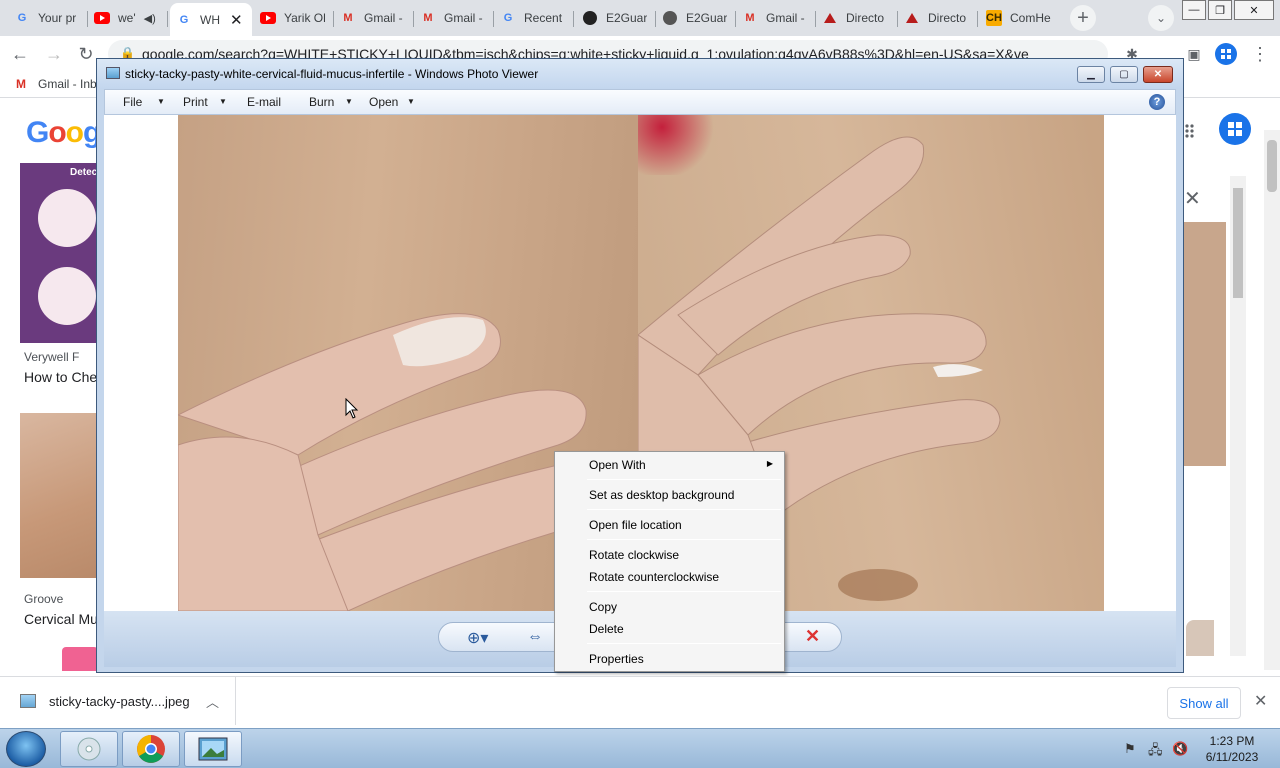 The image size is (1280, 768). What do you see at coordinates (1205, 344) in the screenshot?
I see `preview-image` at bounding box center [1205, 344].